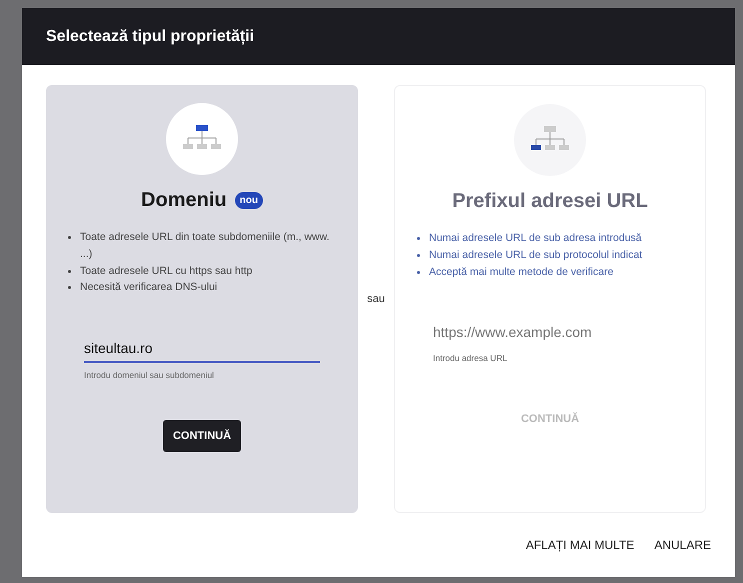 The image size is (743, 583). What do you see at coordinates (682, 545) in the screenshot?
I see `cancel-button: ANULARE` at bounding box center [682, 545].